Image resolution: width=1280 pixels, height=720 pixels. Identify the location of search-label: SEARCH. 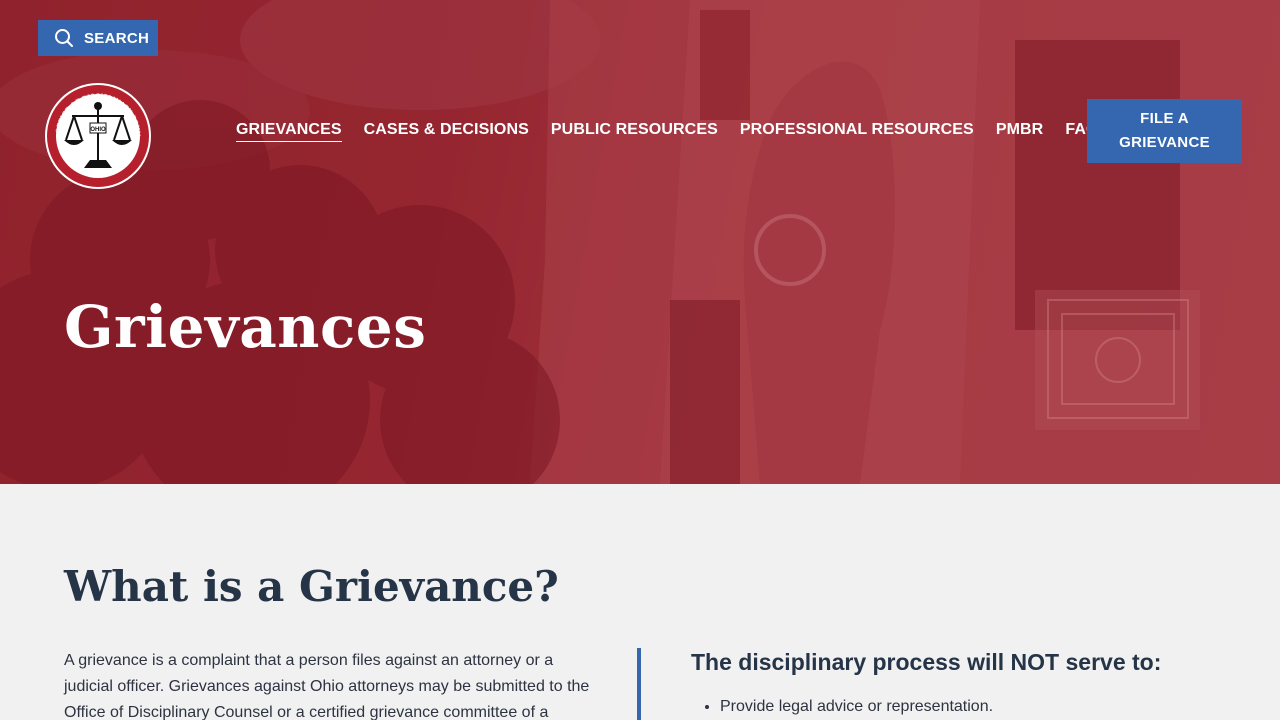
(117, 38).